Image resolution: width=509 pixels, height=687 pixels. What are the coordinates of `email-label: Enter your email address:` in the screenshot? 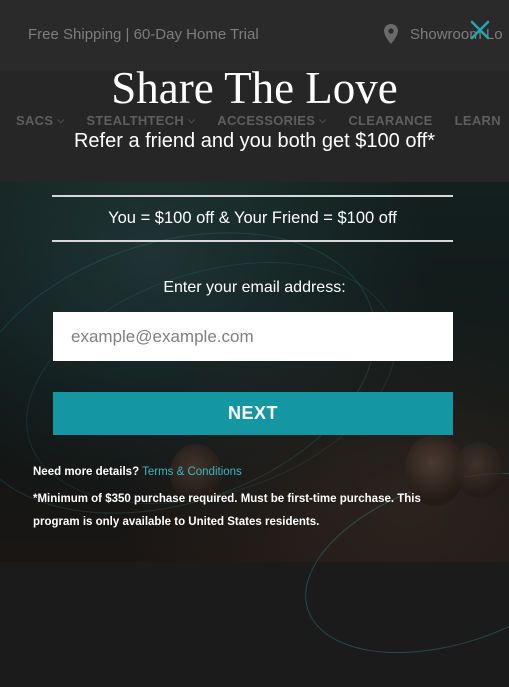 It's located at (254, 287).